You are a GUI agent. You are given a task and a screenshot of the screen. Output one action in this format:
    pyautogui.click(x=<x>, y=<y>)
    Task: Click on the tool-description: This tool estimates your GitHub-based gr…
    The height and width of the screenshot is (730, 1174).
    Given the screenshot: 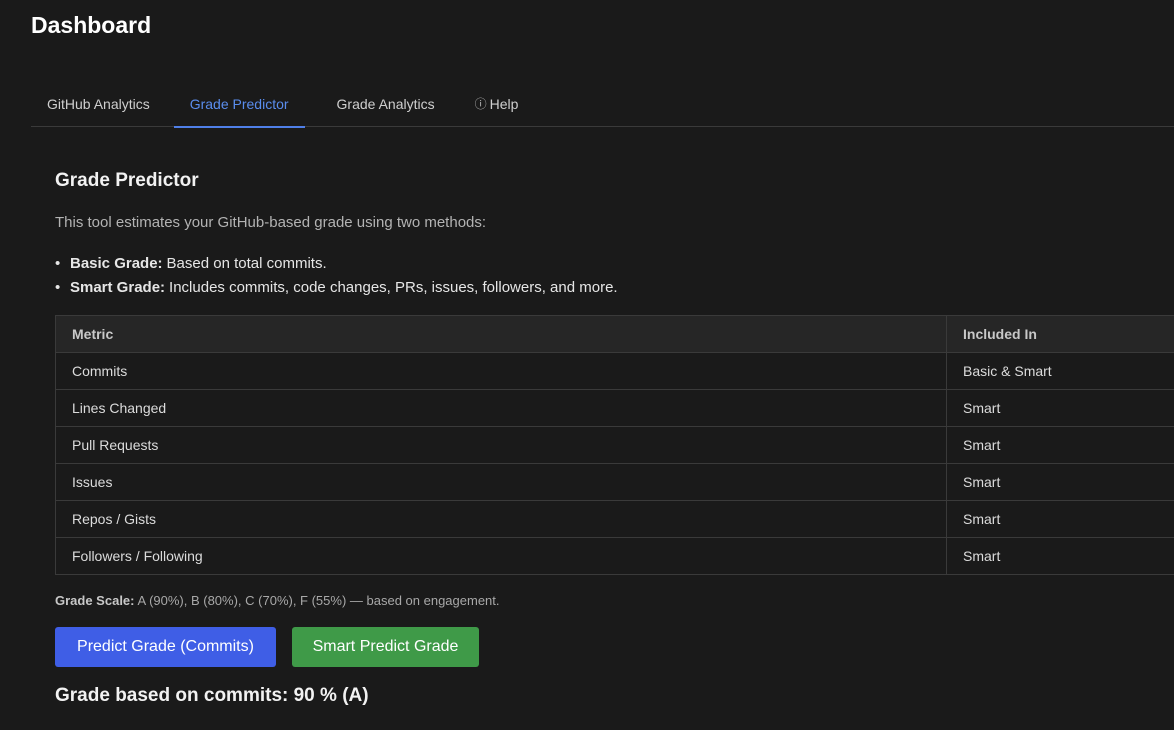 What is the action you would take?
    pyautogui.click(x=271, y=222)
    